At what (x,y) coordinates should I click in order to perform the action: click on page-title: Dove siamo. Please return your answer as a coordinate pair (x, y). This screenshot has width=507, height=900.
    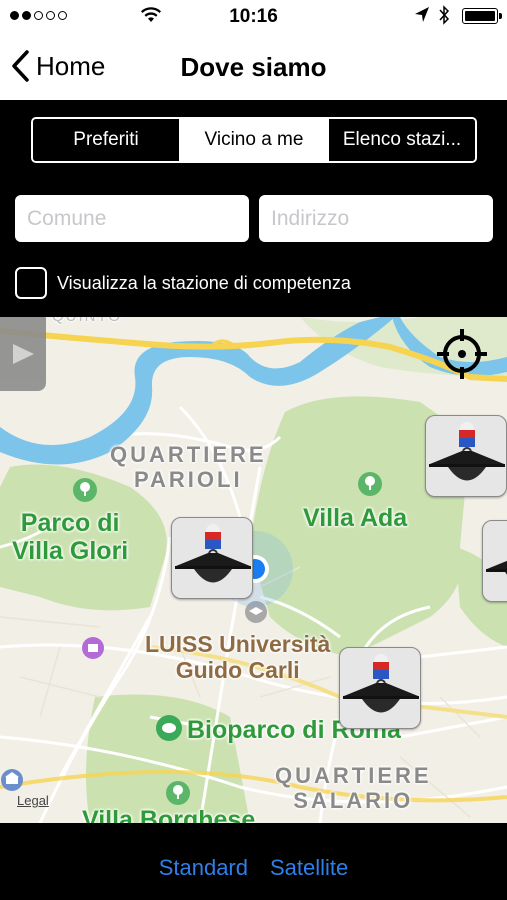
    Looking at the image, I should click on (253, 67).